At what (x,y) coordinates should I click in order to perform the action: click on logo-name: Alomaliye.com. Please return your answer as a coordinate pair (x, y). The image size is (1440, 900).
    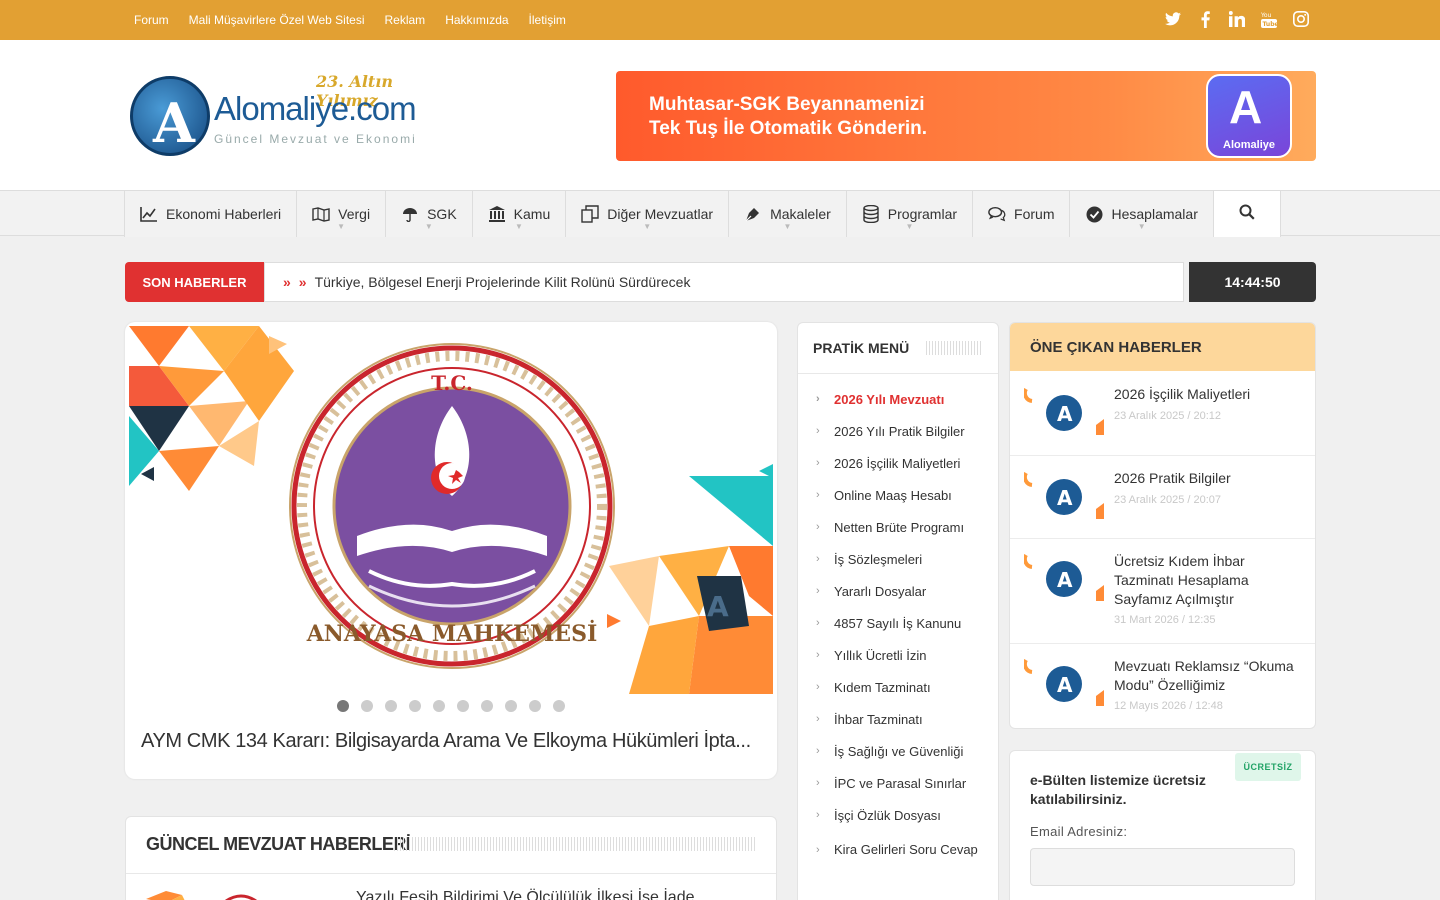
    Looking at the image, I should click on (315, 108).